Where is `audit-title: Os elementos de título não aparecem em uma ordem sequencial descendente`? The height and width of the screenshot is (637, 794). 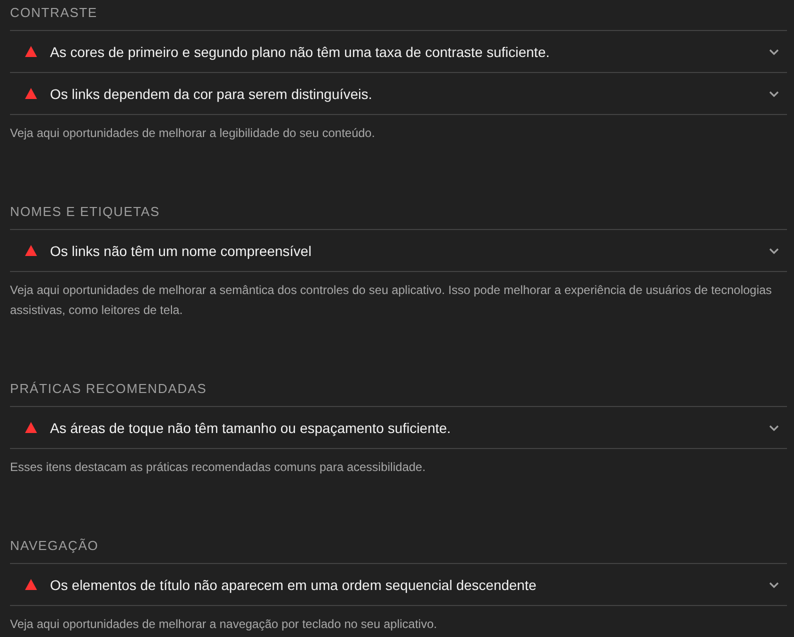
audit-title: Os elementos de título não aparecem em uma ordem sequencial descendente is located at coordinates (294, 584).